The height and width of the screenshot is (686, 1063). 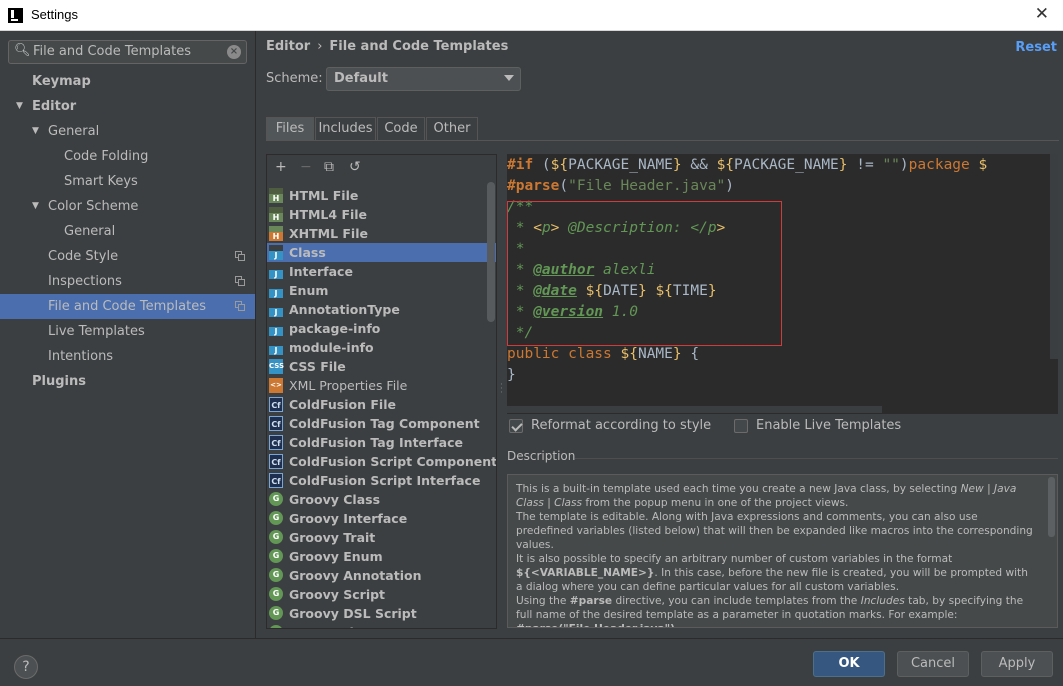 I want to click on template-item: Cf ColdFusion Script Component, so click(x=381, y=461).